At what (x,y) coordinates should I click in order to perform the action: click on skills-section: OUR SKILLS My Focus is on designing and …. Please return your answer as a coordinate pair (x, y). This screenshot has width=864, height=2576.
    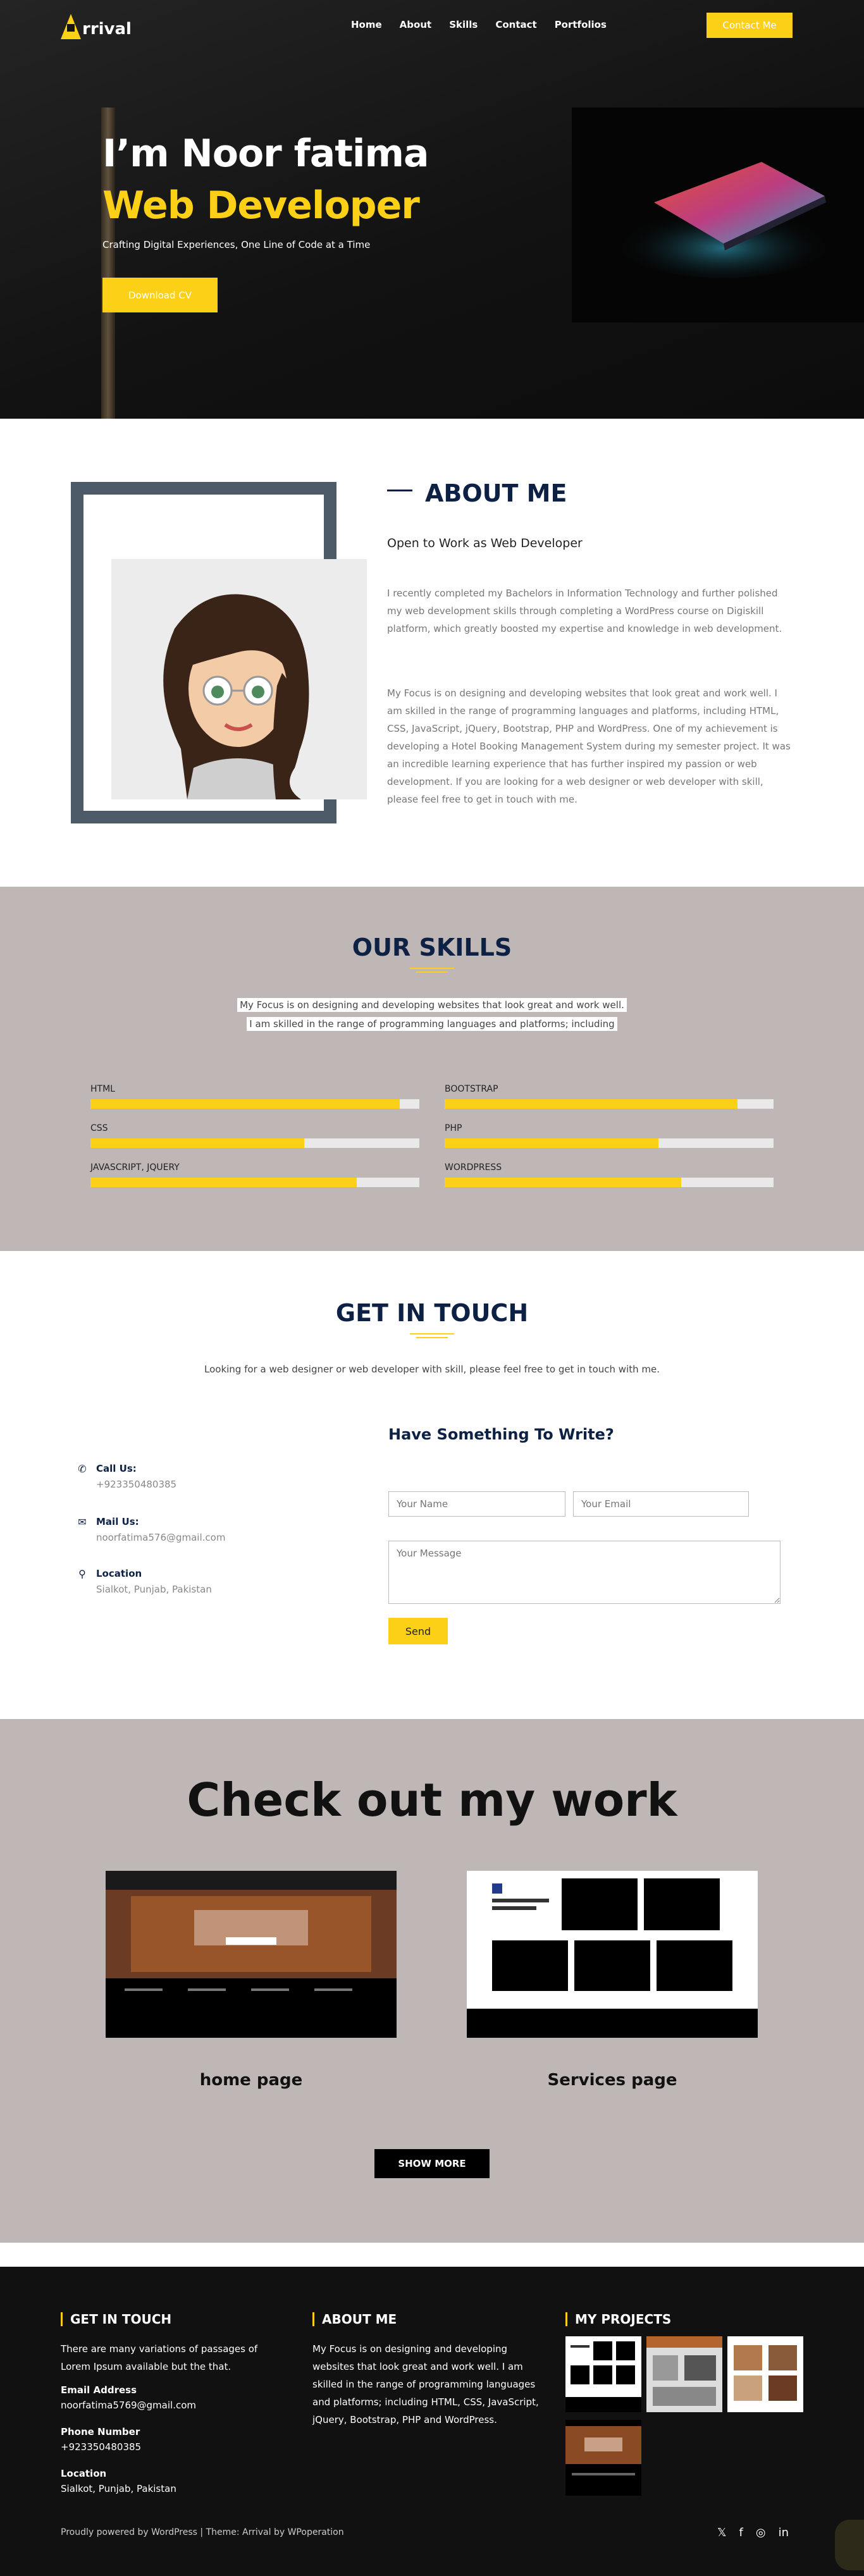
    Looking at the image, I should click on (432, 1069).